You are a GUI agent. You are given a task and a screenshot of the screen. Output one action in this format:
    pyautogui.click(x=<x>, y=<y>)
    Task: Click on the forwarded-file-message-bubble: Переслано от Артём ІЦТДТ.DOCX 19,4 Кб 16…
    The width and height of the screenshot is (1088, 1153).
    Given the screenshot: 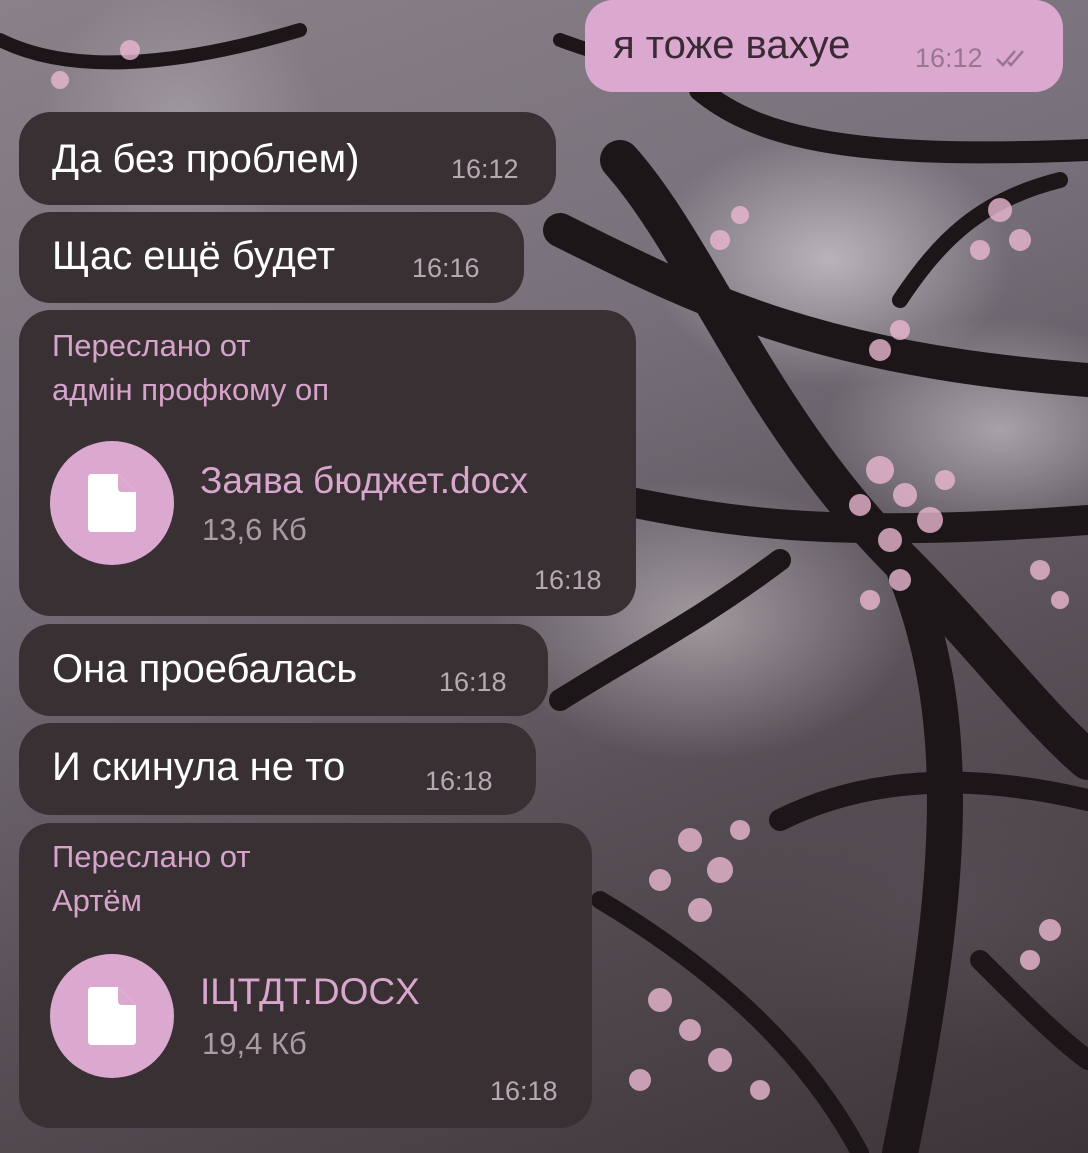 What is the action you would take?
    pyautogui.click(x=305, y=975)
    